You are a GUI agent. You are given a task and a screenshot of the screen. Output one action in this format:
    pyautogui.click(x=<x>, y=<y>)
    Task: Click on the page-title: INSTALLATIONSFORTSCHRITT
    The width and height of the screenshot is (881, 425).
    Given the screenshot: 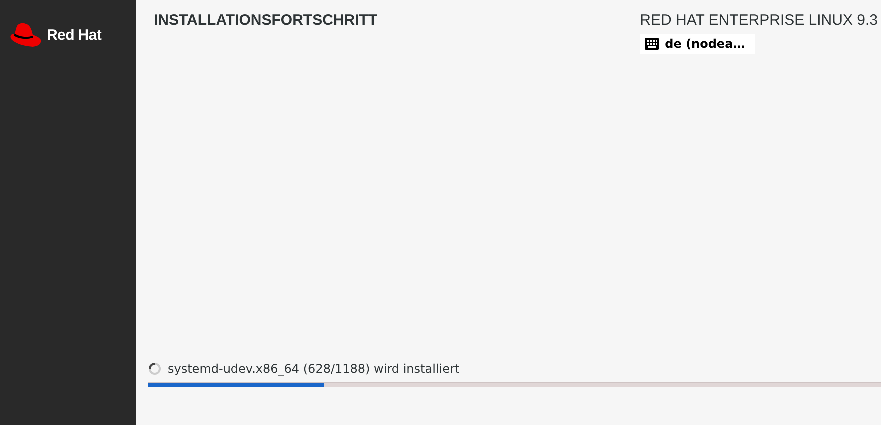 What is the action you would take?
    pyautogui.click(x=266, y=21)
    